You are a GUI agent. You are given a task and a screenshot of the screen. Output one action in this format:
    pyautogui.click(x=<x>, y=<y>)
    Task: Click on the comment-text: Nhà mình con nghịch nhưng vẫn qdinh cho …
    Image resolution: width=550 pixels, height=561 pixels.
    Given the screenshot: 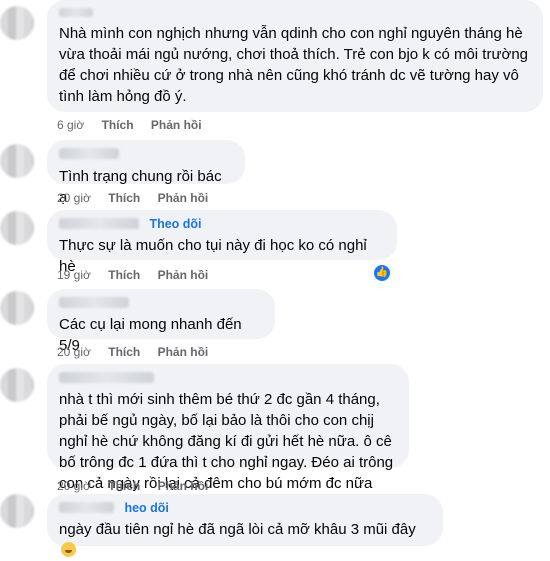 What is the action you would take?
    pyautogui.click(x=294, y=65)
    